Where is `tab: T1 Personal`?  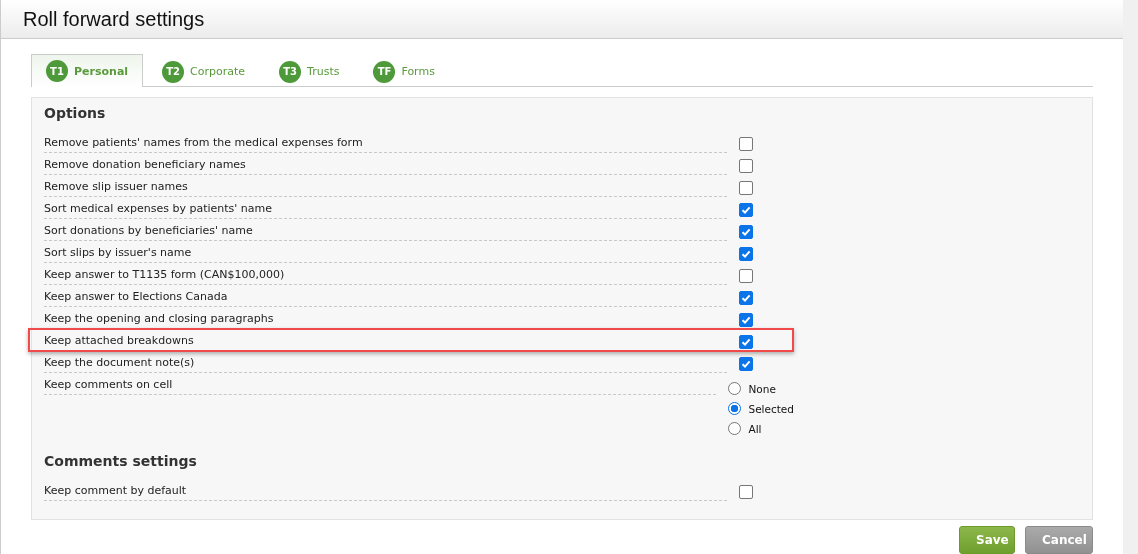 tab: T1 Personal is located at coordinates (87, 70).